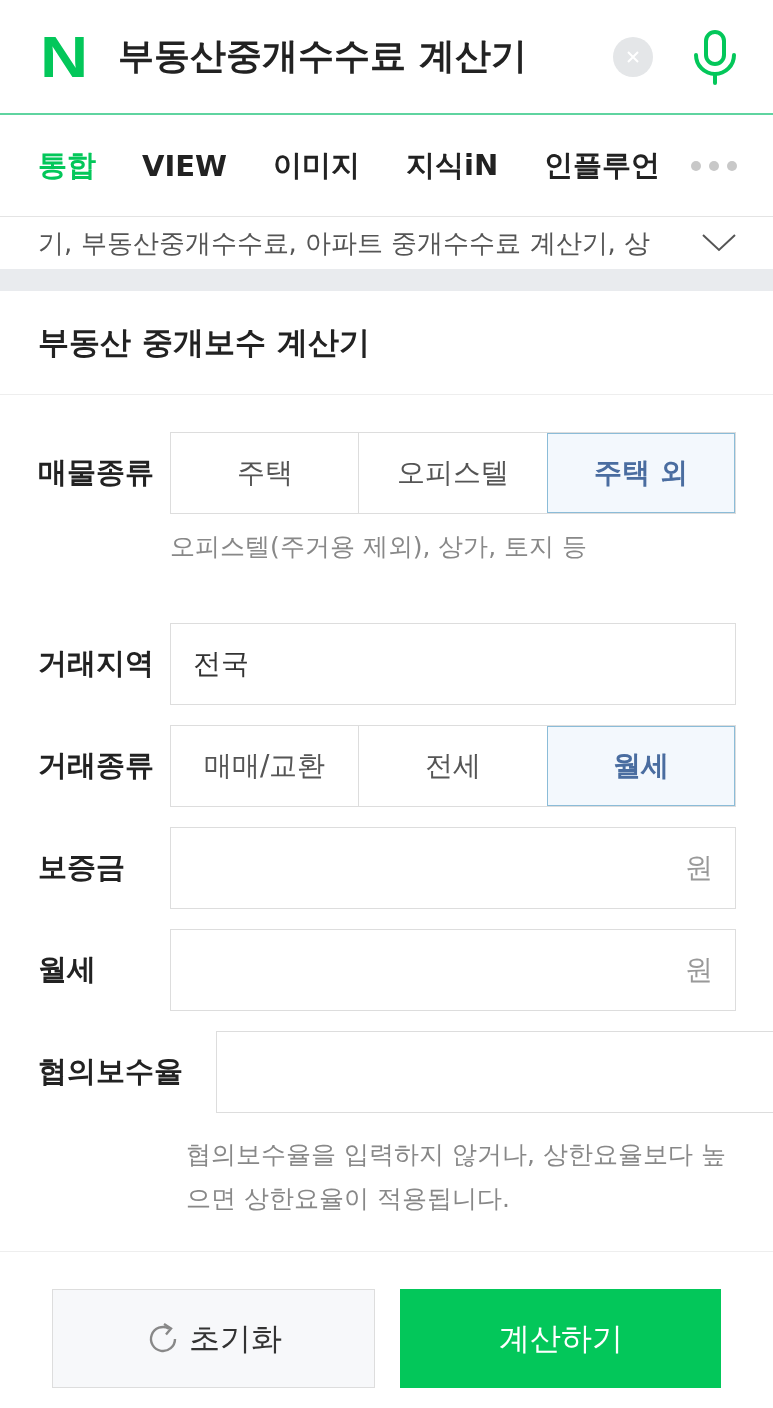 Image resolution: width=773 pixels, height=1408 pixels. I want to click on tab: 지식iN, so click(452, 165).